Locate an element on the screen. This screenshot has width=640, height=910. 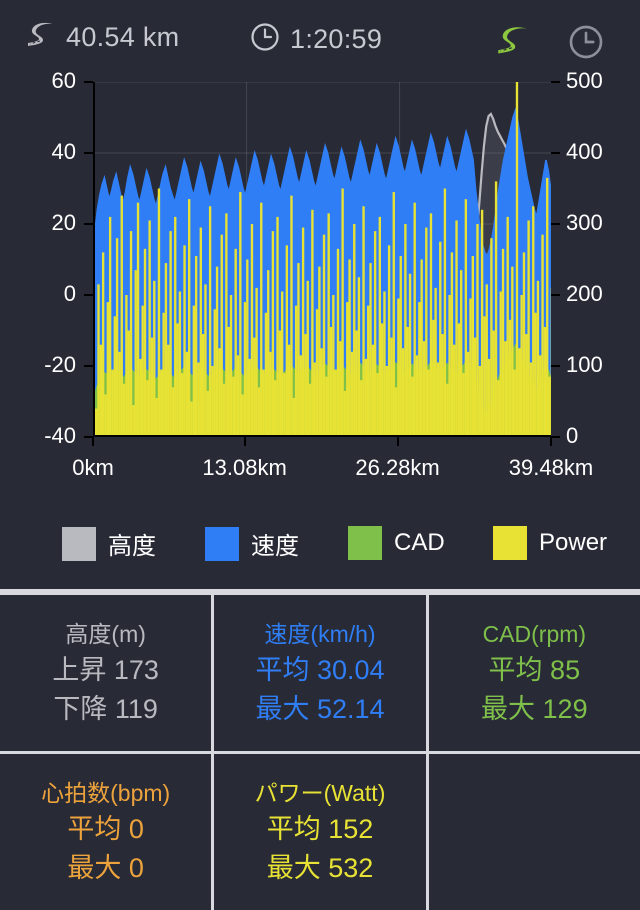
stat-cell-speed: 速度(km/h) 平均 30.04 最大 52.14 is located at coordinates (320, 673).